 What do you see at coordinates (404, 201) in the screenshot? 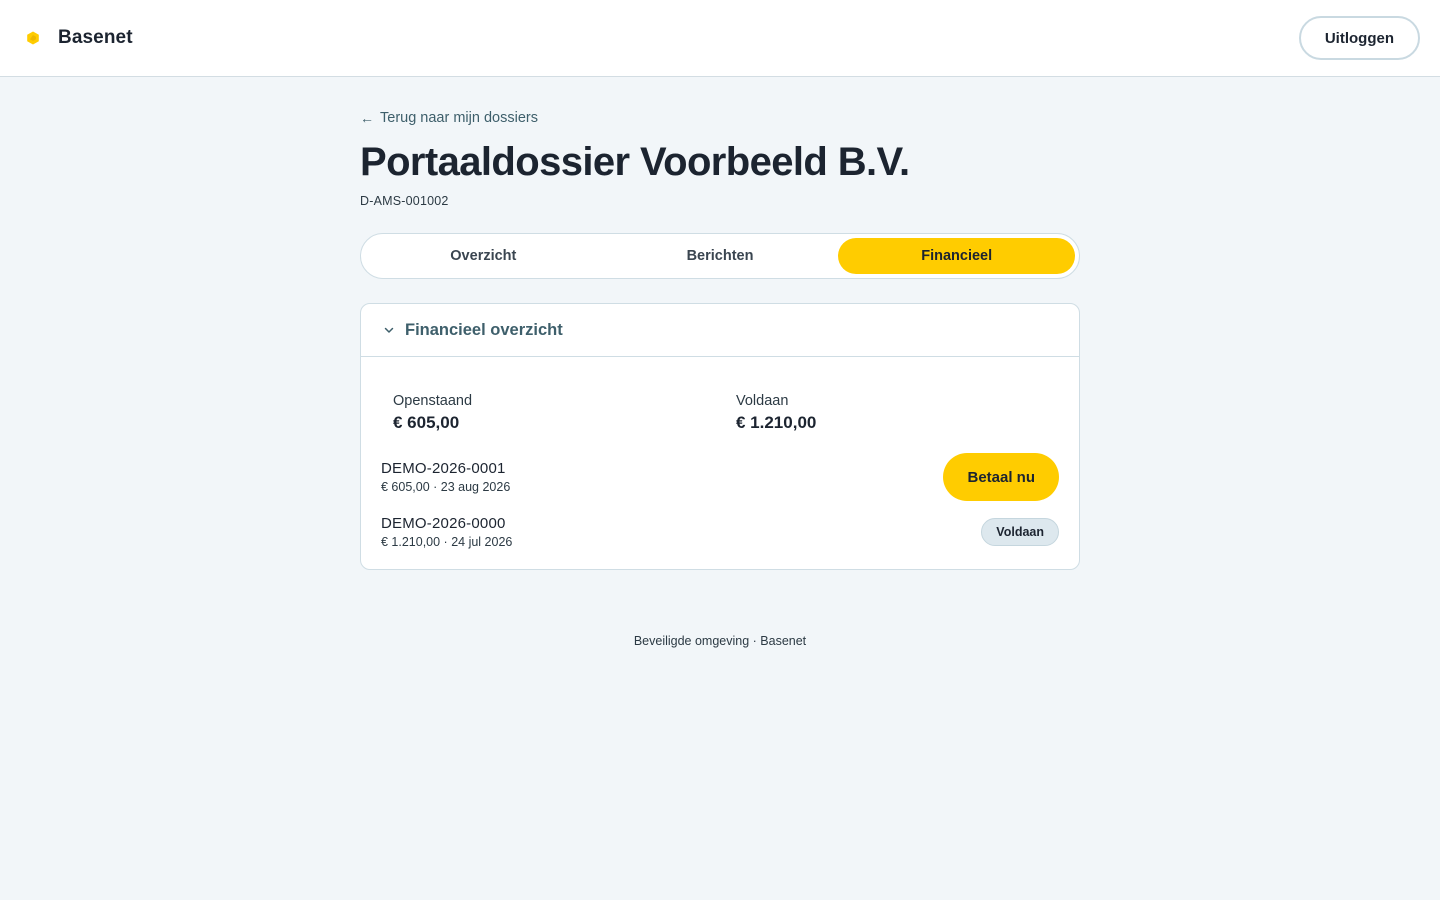
I see `dossier-id: D-AMS-001002` at bounding box center [404, 201].